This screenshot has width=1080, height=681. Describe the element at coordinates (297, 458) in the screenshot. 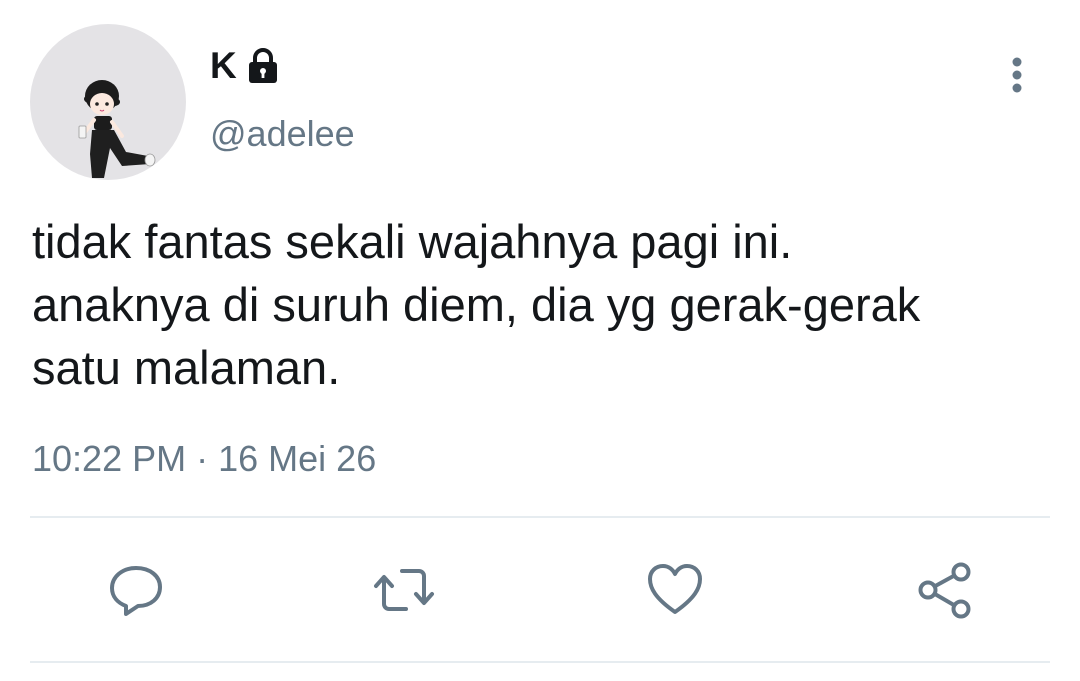

I see `tweet-date: 16 Mei 26` at that location.